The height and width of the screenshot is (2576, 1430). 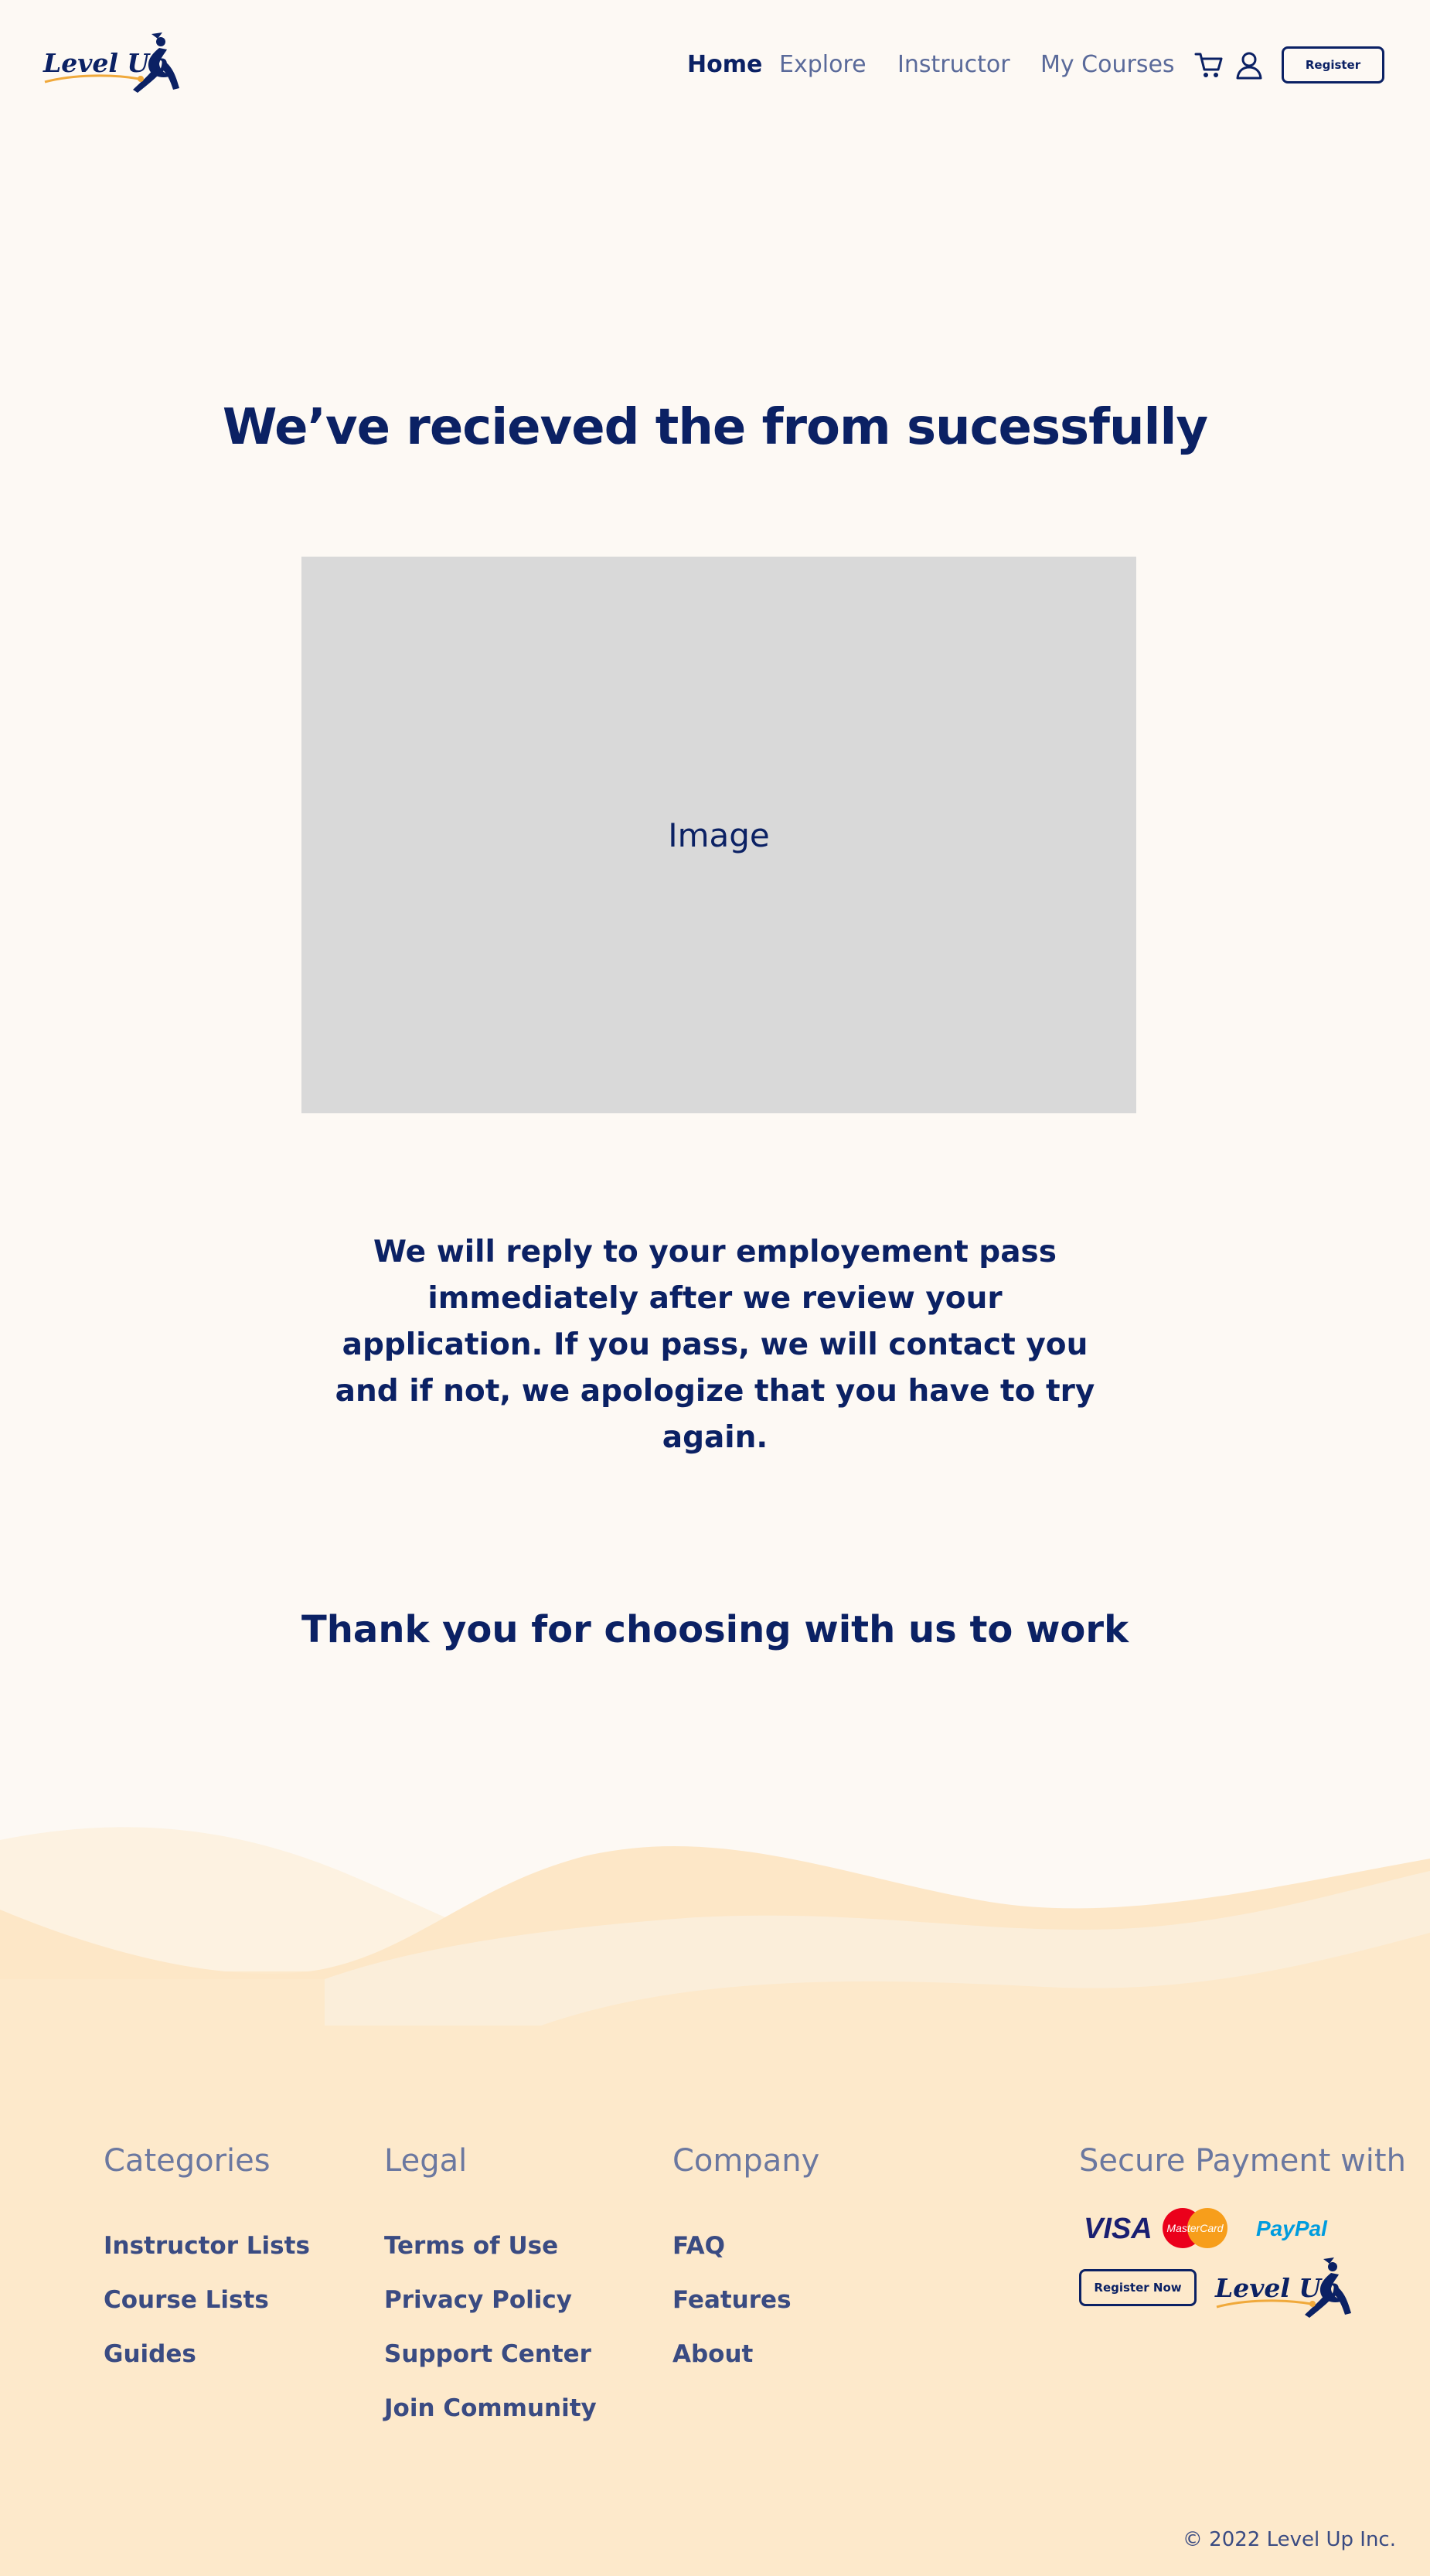 I want to click on footer-link-privacy: Privacy Policy, so click(x=490, y=2300).